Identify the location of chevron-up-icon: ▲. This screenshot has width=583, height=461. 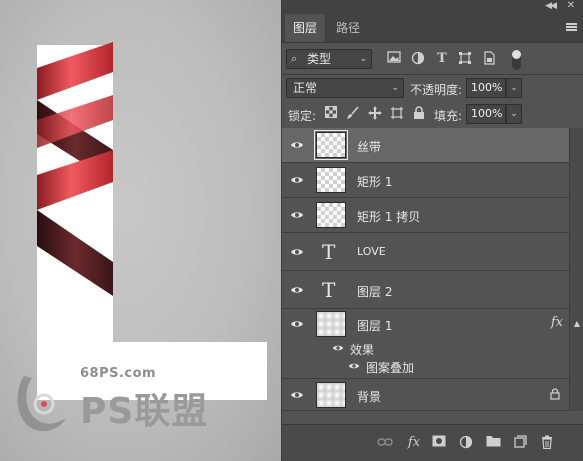
(577, 323).